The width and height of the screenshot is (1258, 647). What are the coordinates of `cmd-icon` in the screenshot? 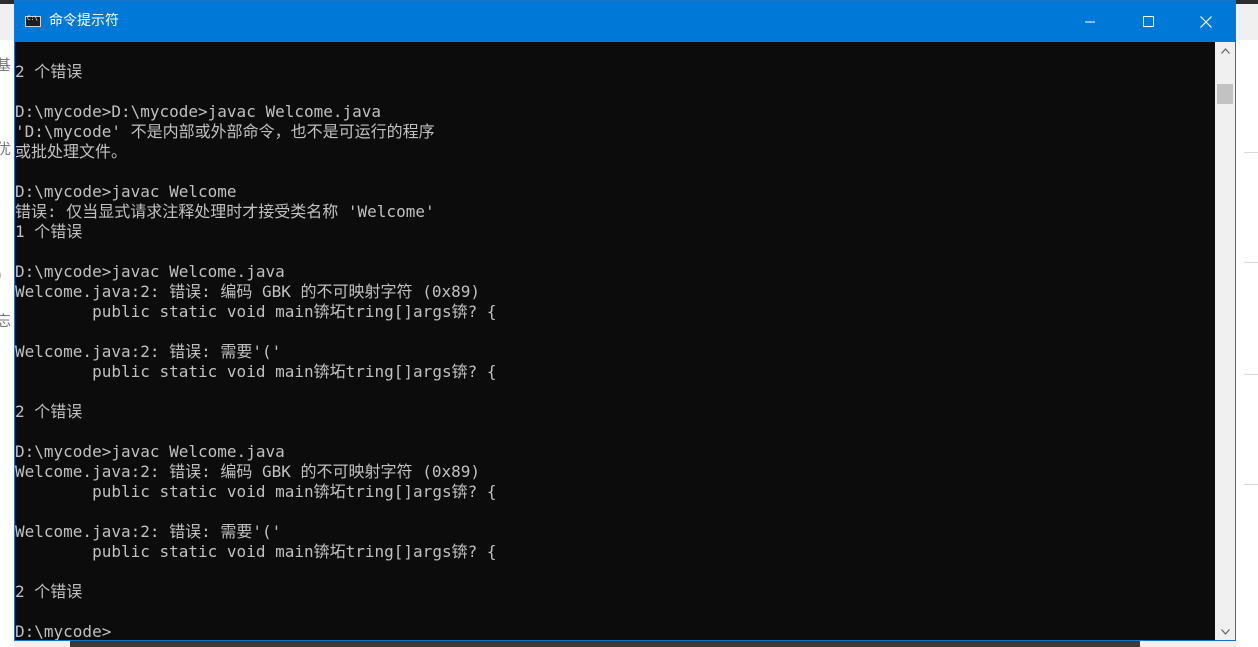 It's located at (33, 21).